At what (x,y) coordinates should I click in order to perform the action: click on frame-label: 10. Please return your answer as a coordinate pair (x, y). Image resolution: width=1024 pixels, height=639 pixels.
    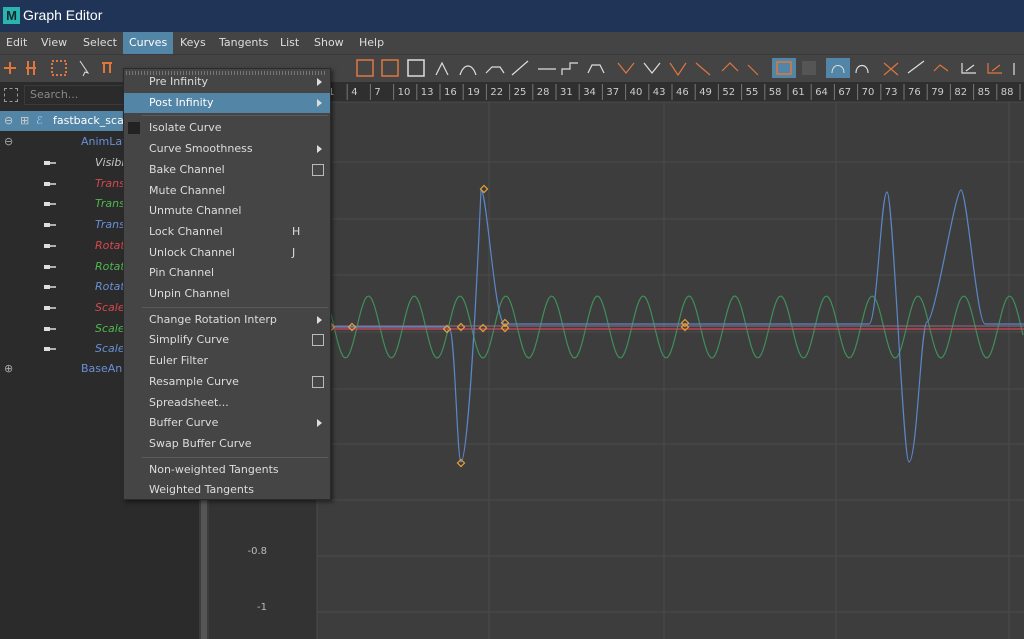
    Looking at the image, I should click on (404, 92).